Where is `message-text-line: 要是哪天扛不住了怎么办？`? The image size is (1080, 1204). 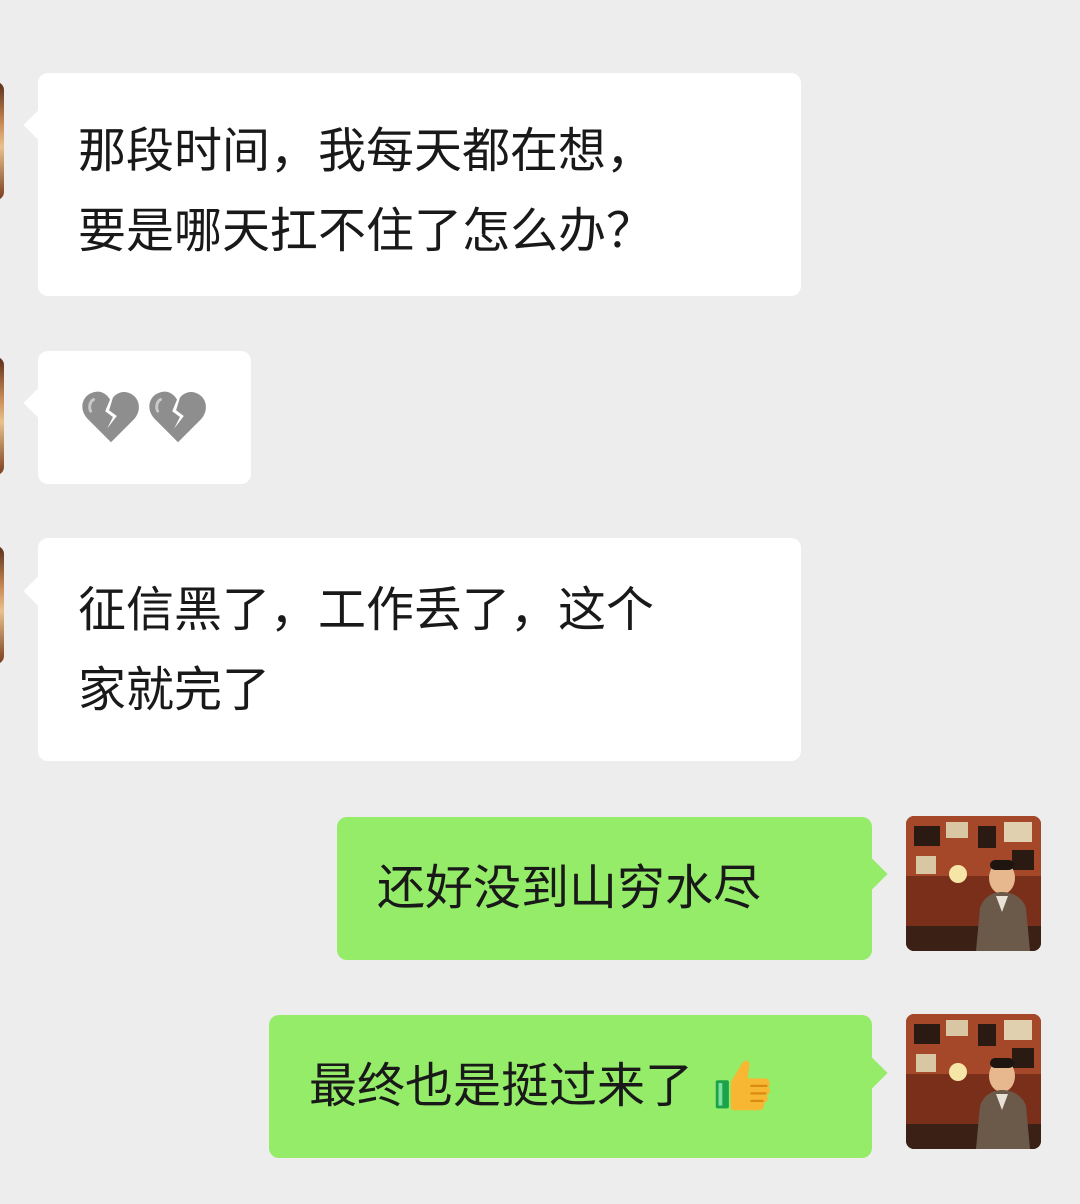 message-text-line: 要是哪天扛不住了怎么办？ is located at coordinates (366, 231).